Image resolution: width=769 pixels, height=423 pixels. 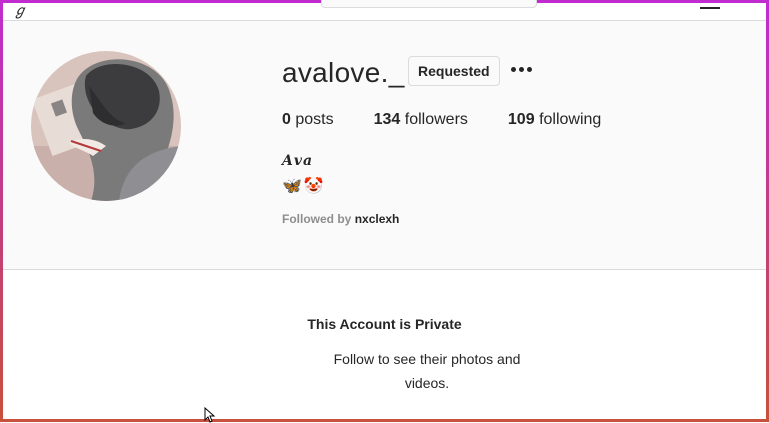 What do you see at coordinates (210, 415) in the screenshot?
I see `mouse-cursor-icon` at bounding box center [210, 415].